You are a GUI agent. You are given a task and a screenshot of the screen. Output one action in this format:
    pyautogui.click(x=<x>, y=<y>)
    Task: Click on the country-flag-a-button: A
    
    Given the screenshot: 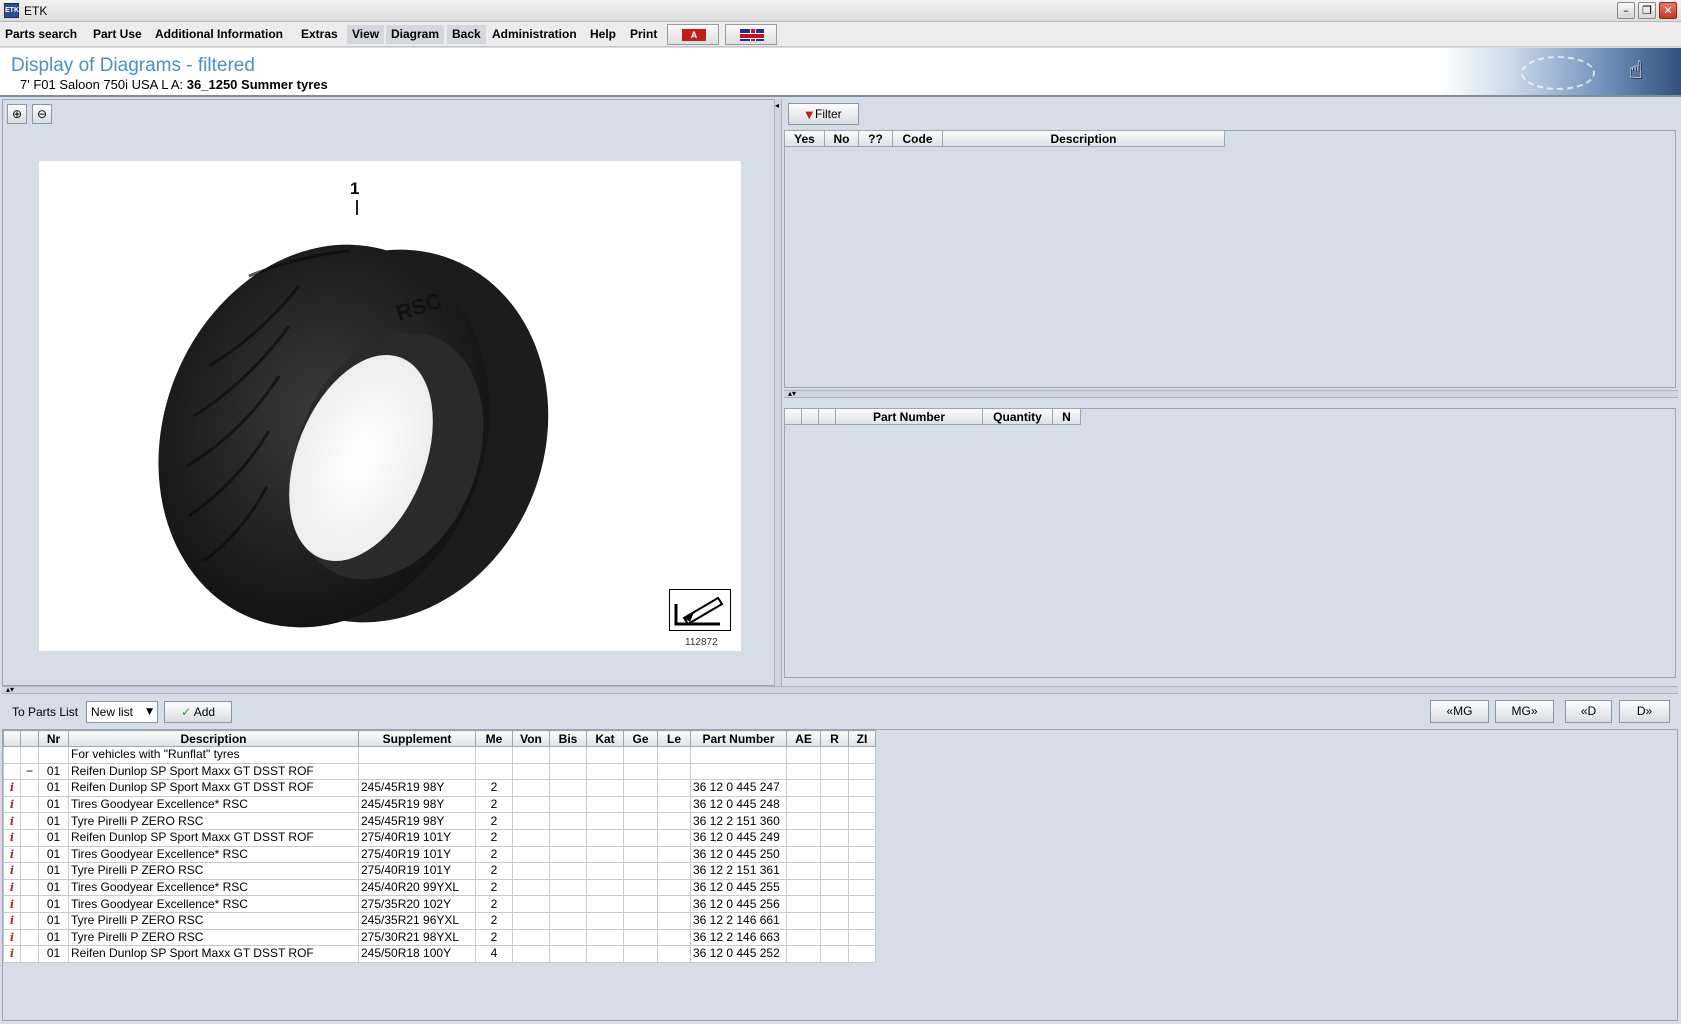 What is the action you would take?
    pyautogui.click(x=693, y=34)
    